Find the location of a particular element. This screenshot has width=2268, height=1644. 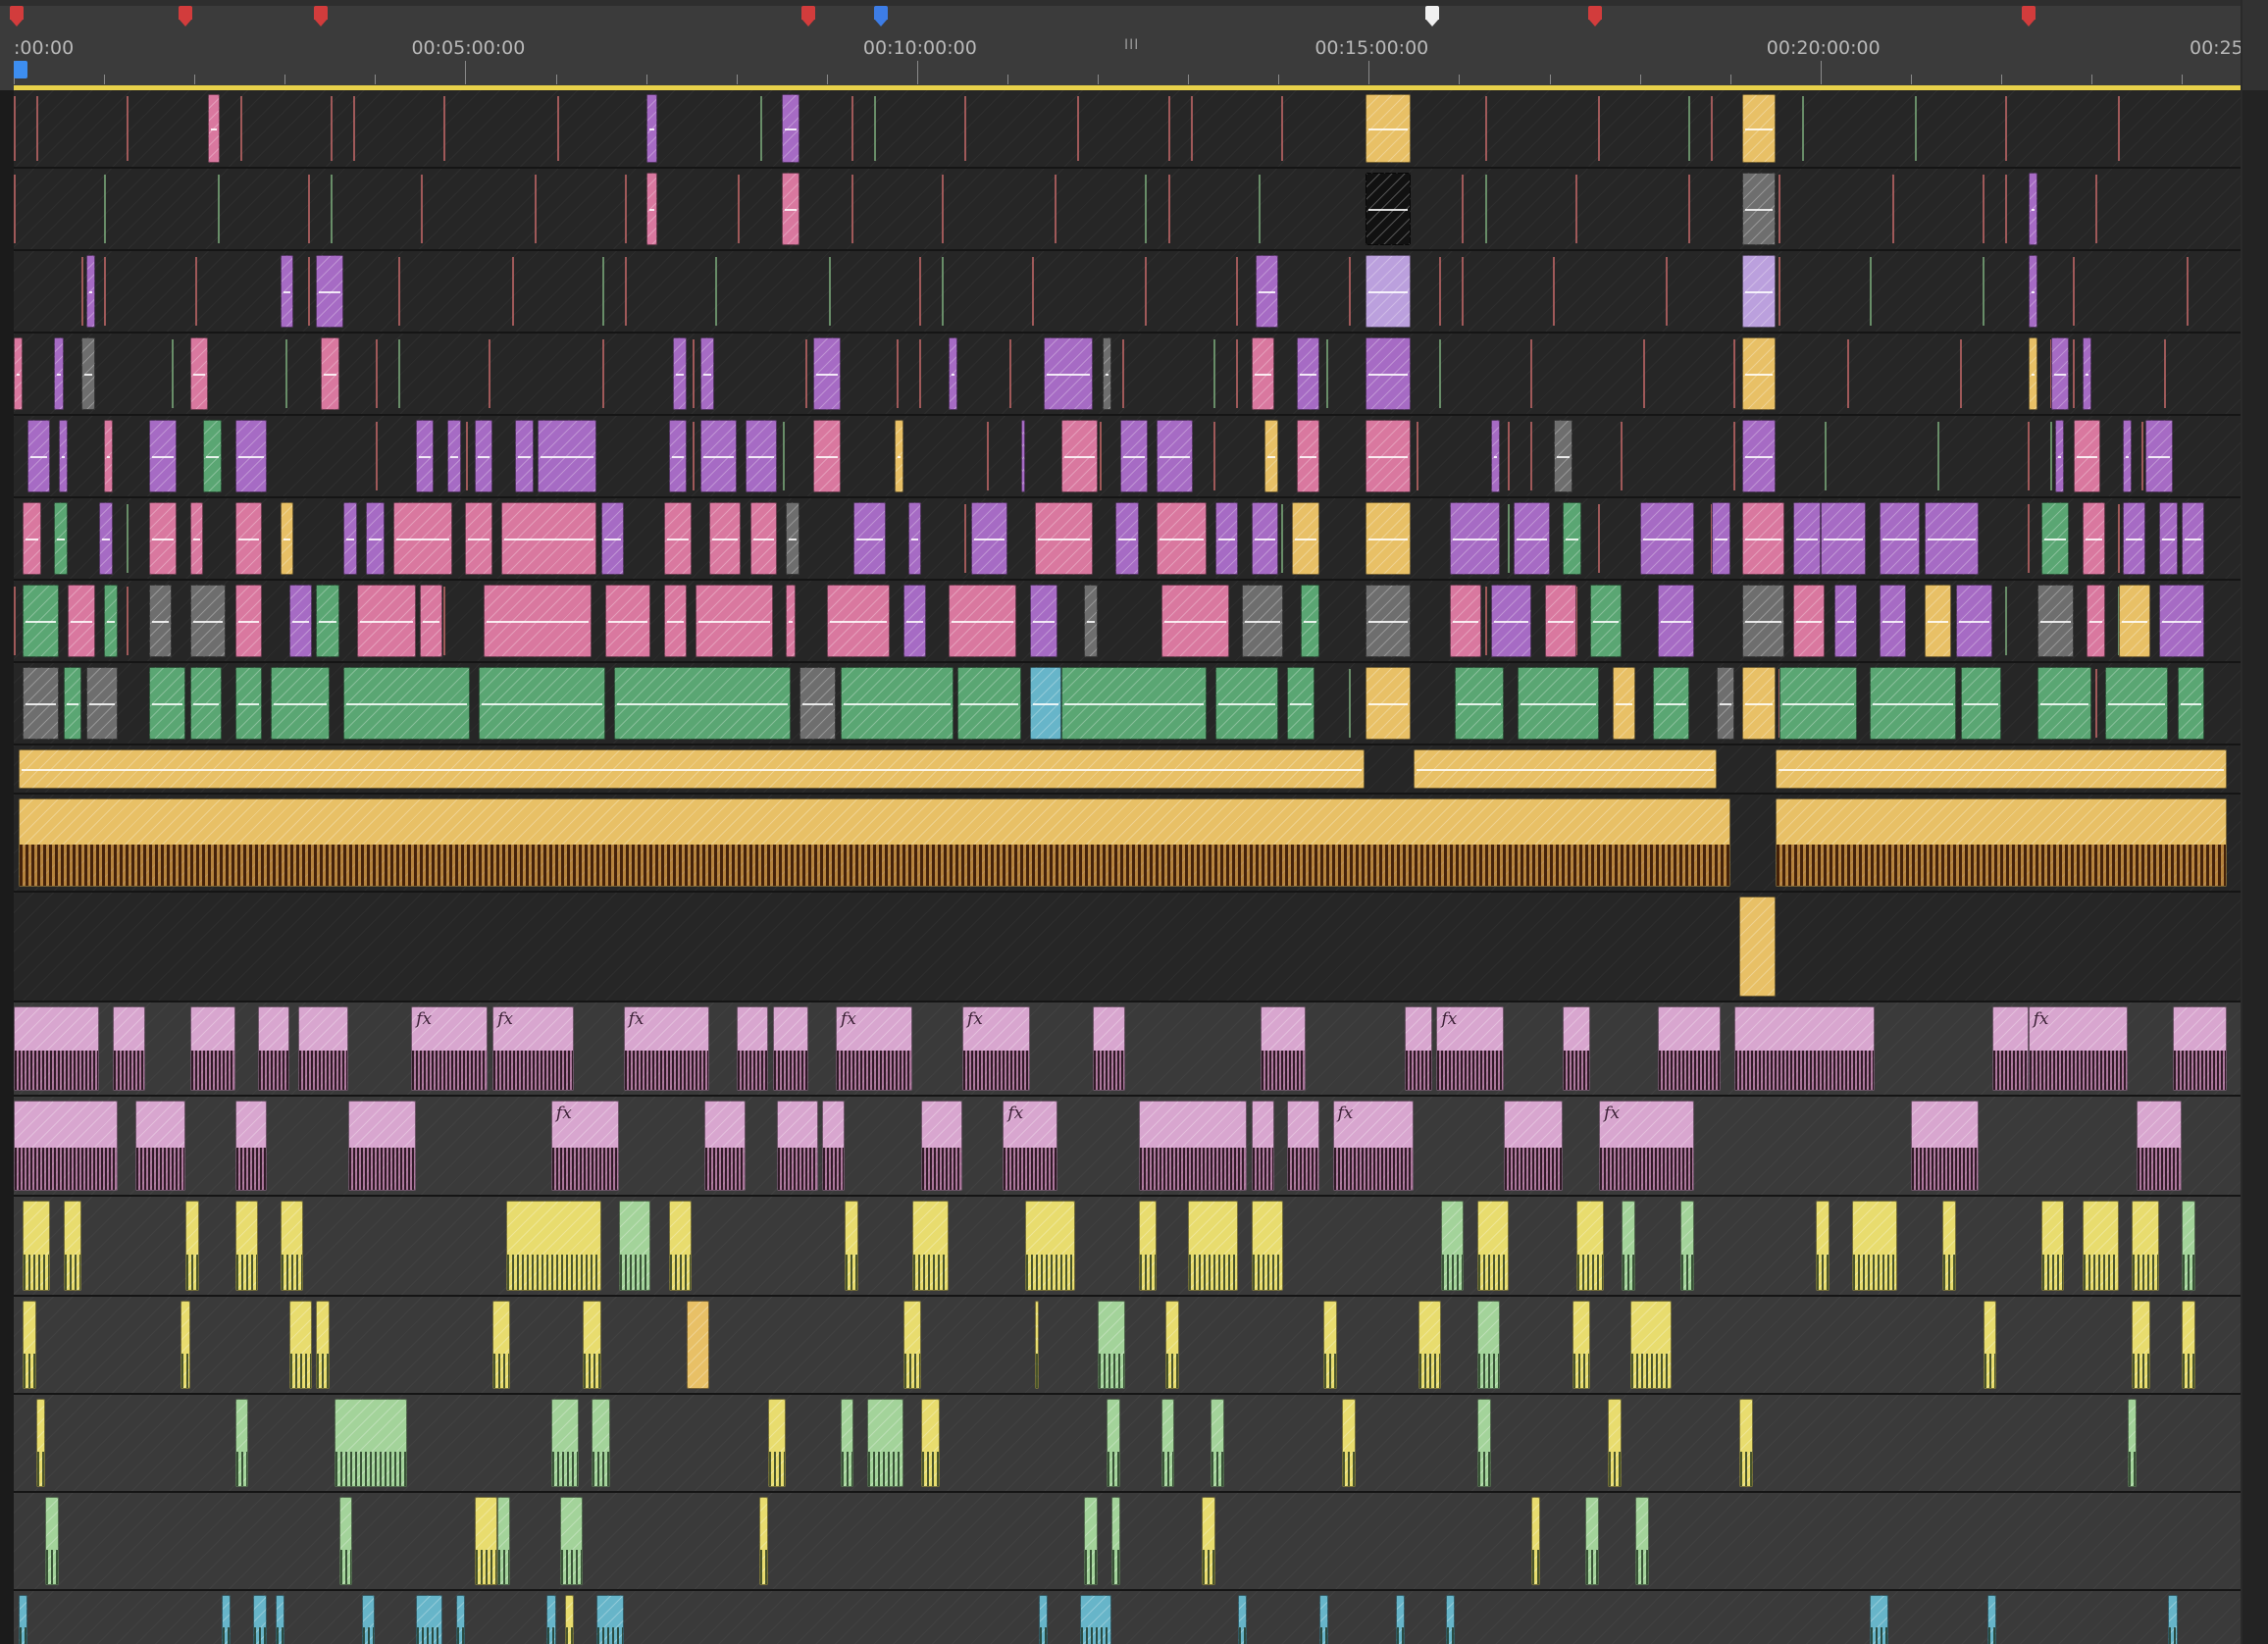

audio-track-a1 is located at coordinates (1128, 947).